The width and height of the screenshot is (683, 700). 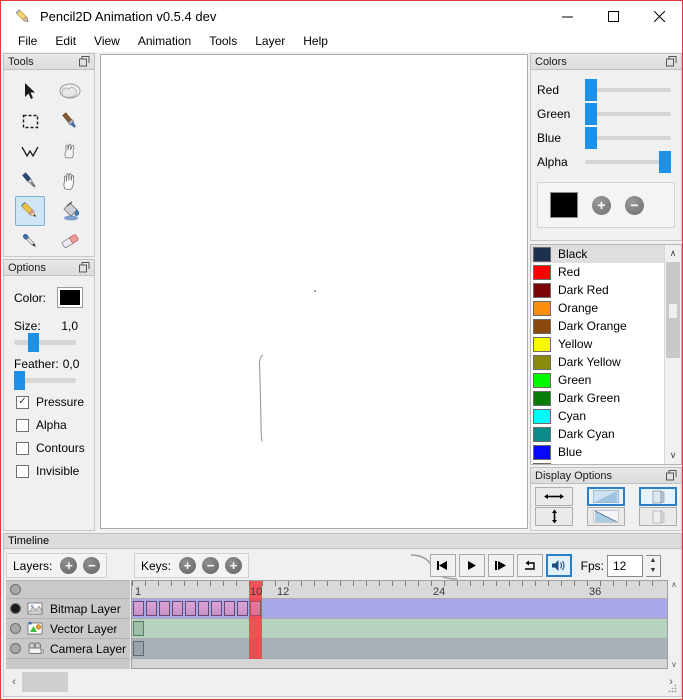 What do you see at coordinates (164, 41) in the screenshot?
I see `menu-animation: Animation` at bounding box center [164, 41].